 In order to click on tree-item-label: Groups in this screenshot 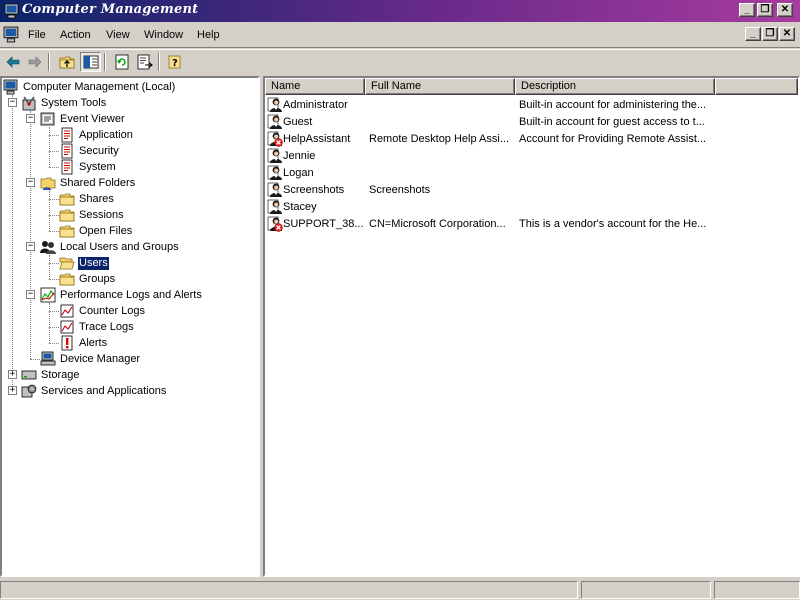, I will do `click(97, 278)`.